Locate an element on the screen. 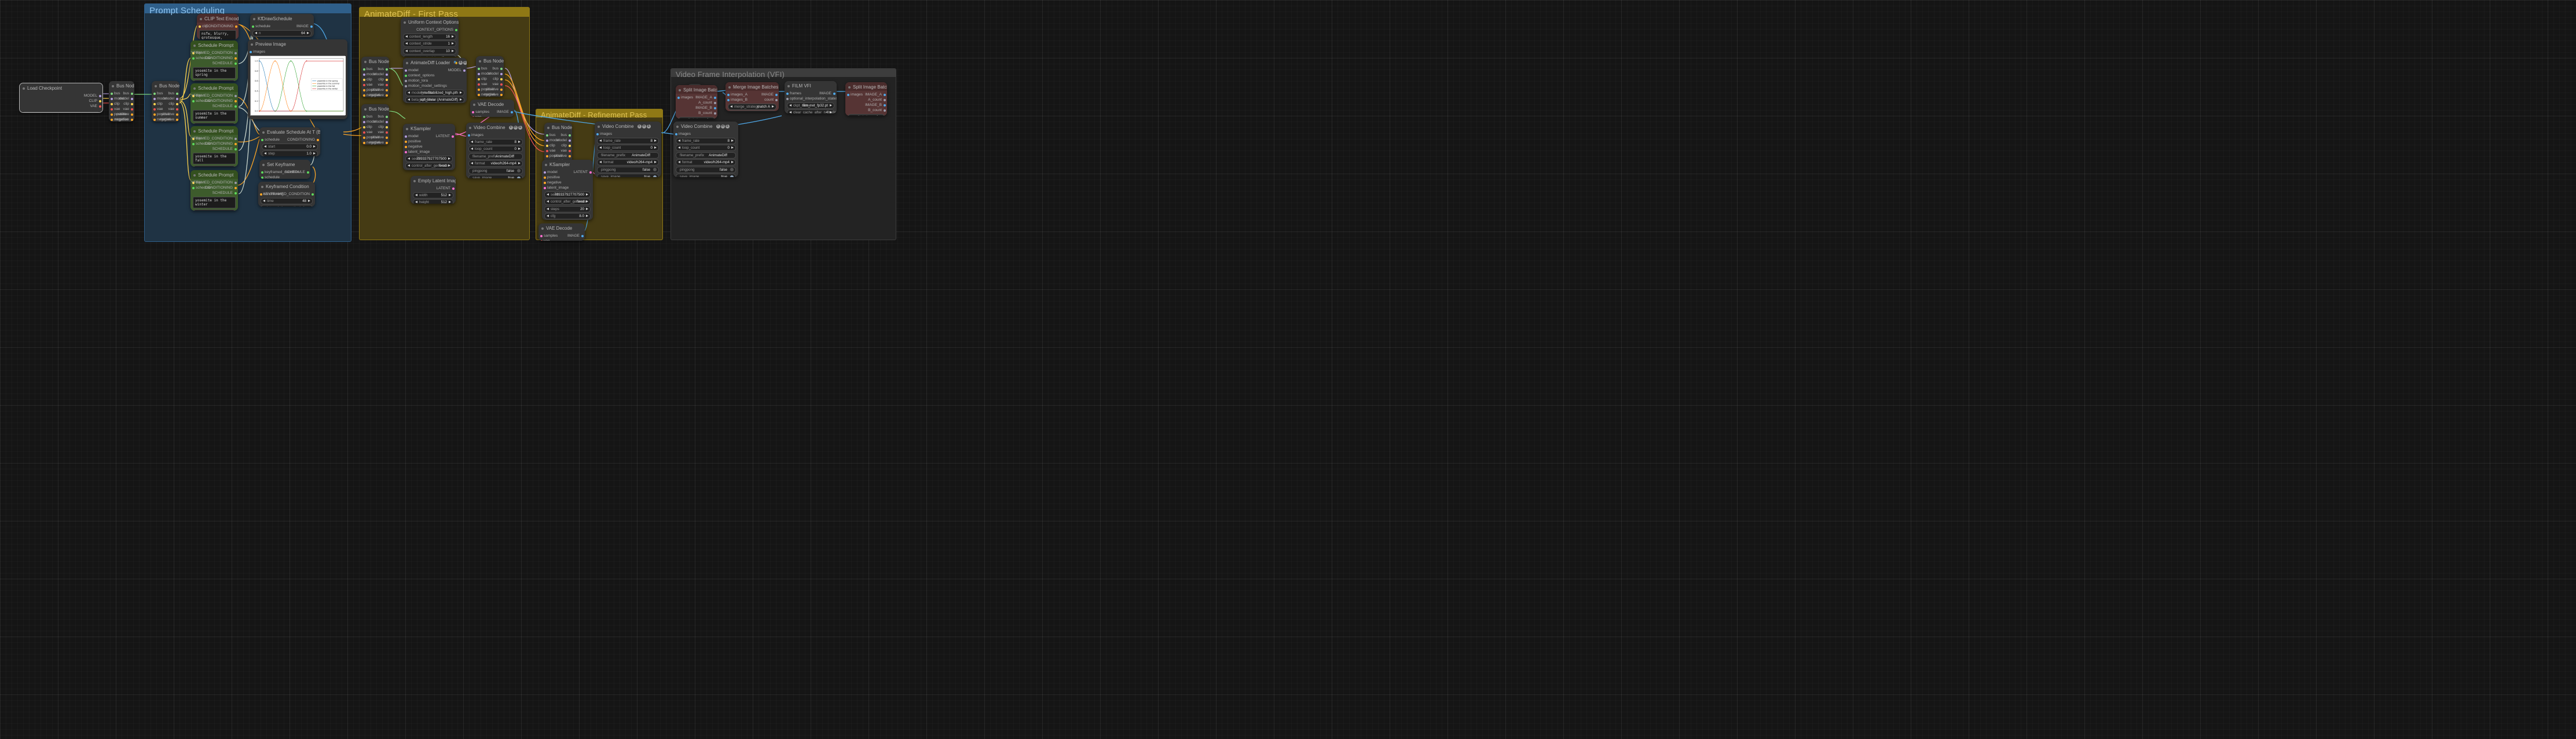 The height and width of the screenshot is (739, 2576). widget-n: n 64 is located at coordinates (282, 33).